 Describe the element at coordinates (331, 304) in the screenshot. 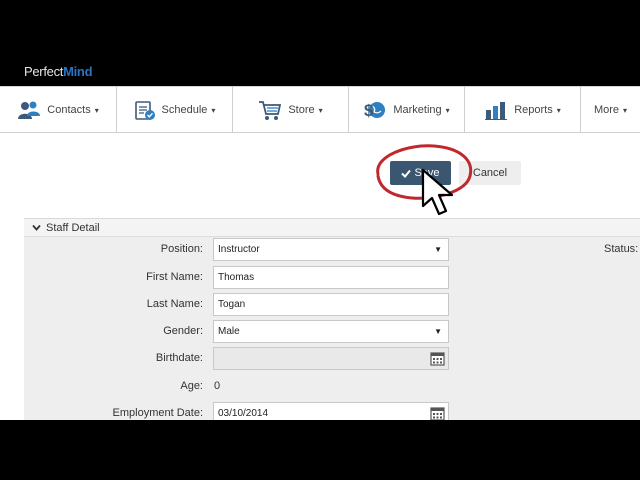

I see `last-name-field: Togan` at that location.